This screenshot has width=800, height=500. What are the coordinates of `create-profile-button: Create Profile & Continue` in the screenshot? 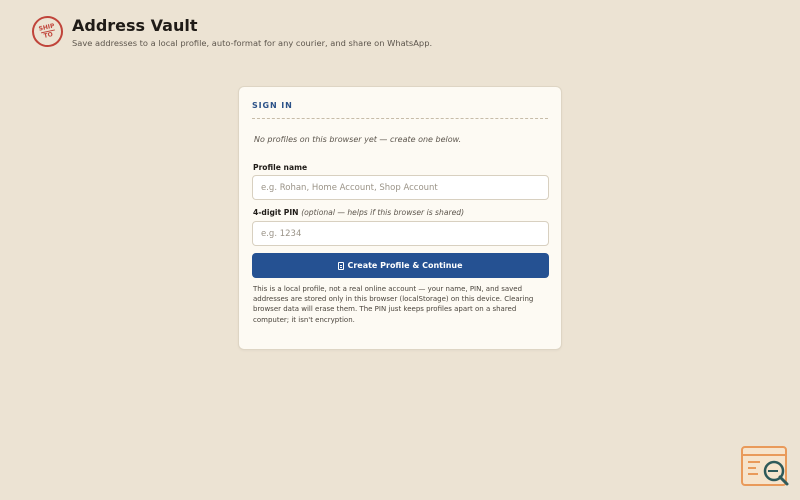 It's located at (400, 265).